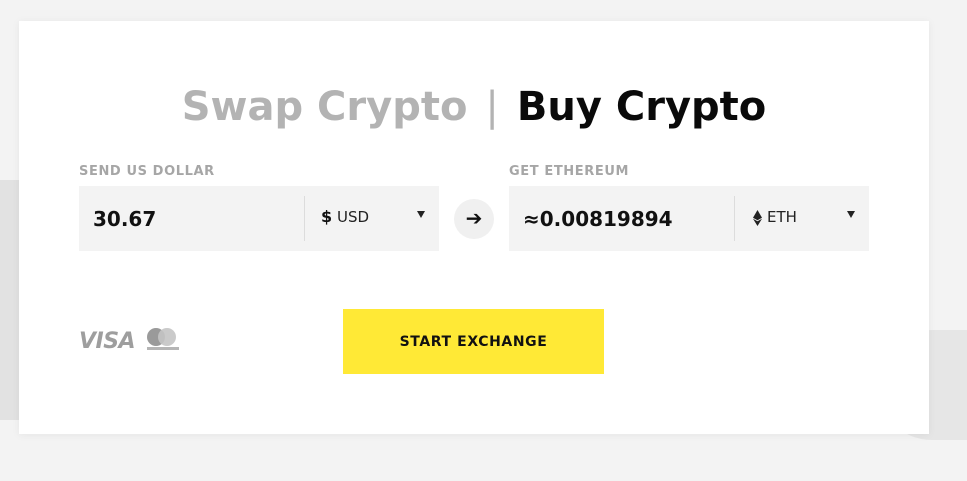  I want to click on start-exchange-button: START EXCHANGE, so click(473, 341).